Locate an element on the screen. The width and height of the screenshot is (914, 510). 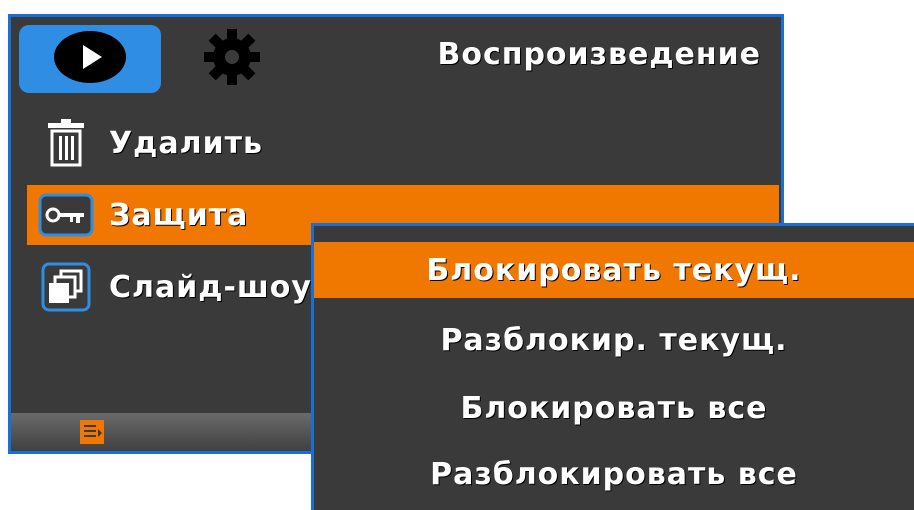
page-title: Воспроизведение is located at coordinates (599, 54).